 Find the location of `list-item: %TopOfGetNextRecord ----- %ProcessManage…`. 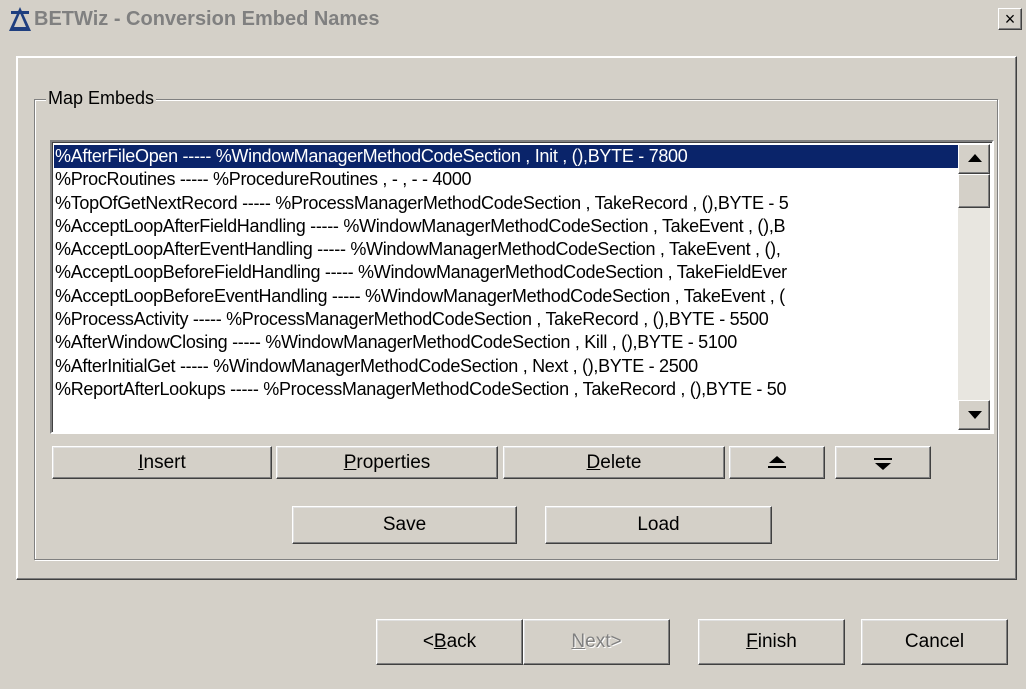

list-item: %TopOfGetNextRecord ----- %ProcessManage… is located at coordinates (506, 203).